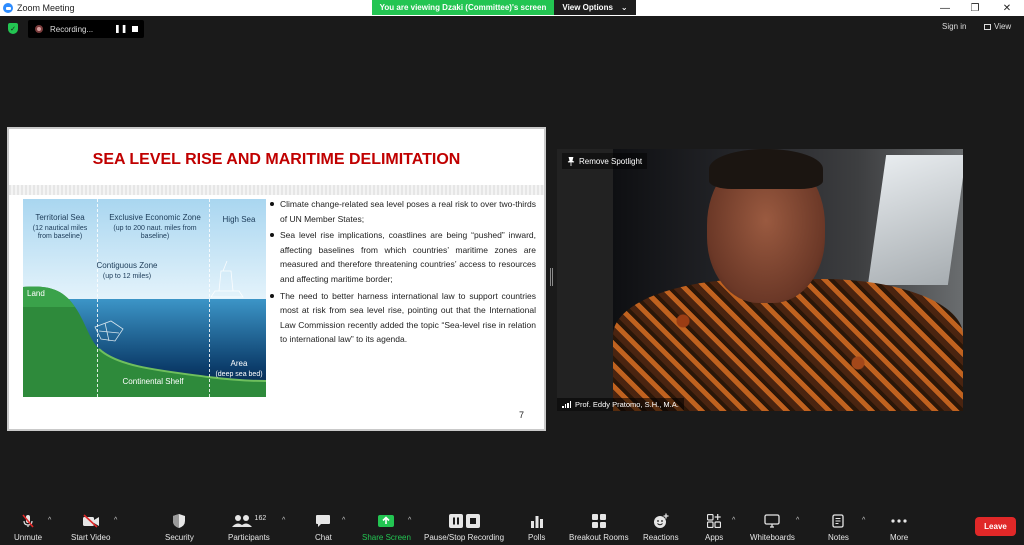  Describe the element at coordinates (838, 521) in the screenshot. I see `notes-icon` at that location.